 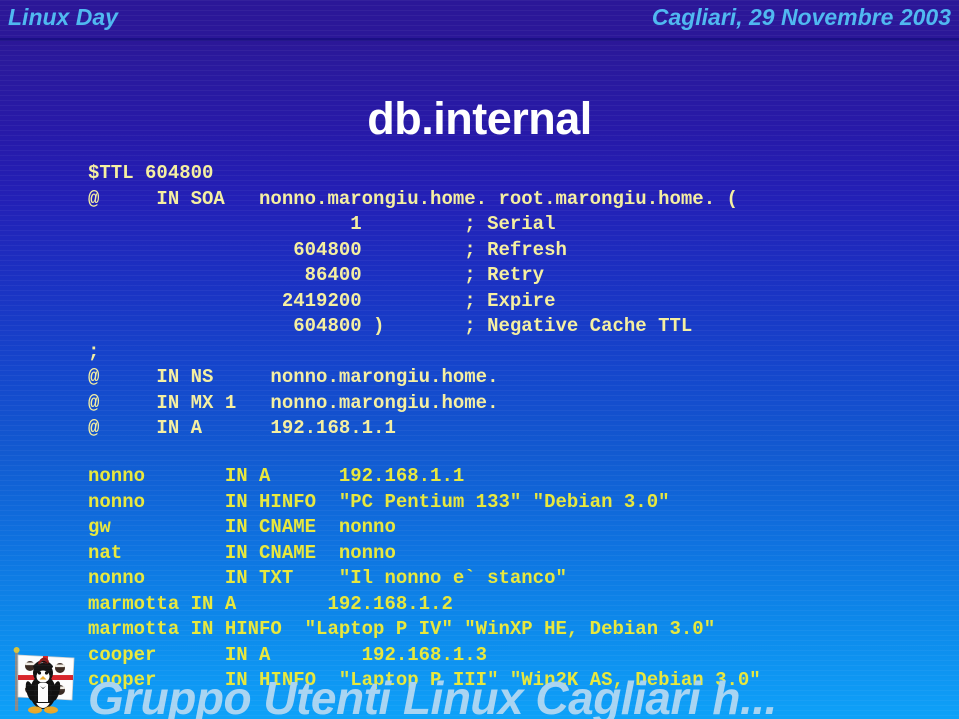 What do you see at coordinates (288, 654) in the screenshot?
I see `code-line: cooper IN A 192.168.1.3` at bounding box center [288, 654].